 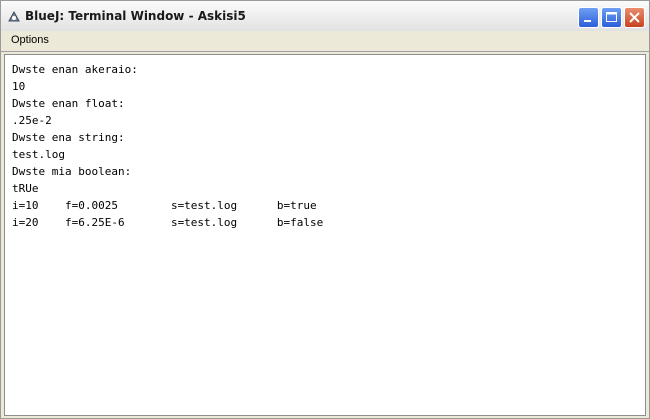 What do you see at coordinates (325, 16) in the screenshot?
I see `title-bar: BlueJ: Terminal Window - Askisi5` at bounding box center [325, 16].